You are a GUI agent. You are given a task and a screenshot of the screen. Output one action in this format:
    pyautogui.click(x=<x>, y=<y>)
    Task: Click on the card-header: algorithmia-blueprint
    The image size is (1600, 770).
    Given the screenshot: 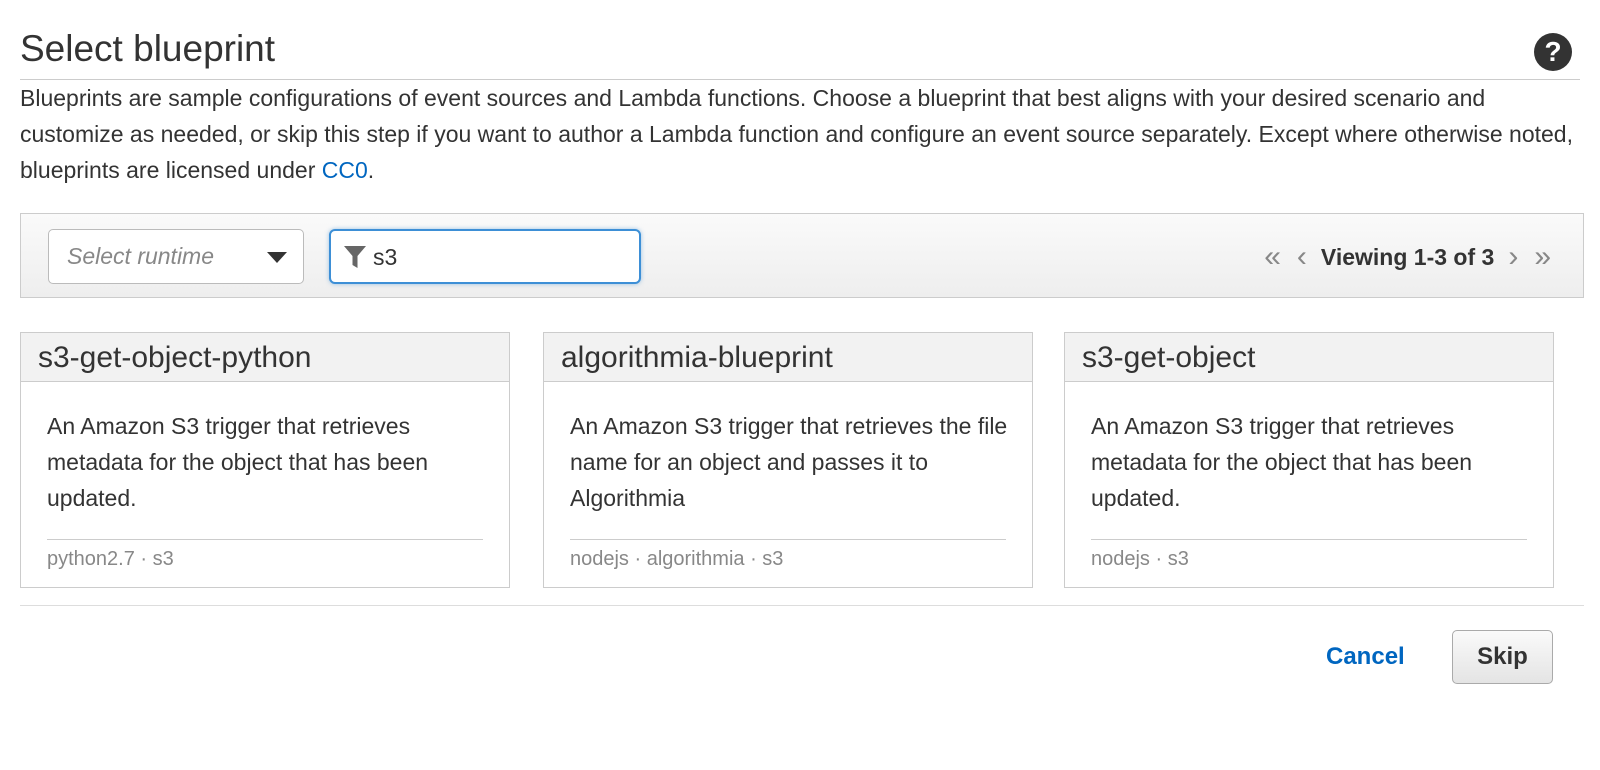 What is the action you would take?
    pyautogui.click(x=788, y=357)
    